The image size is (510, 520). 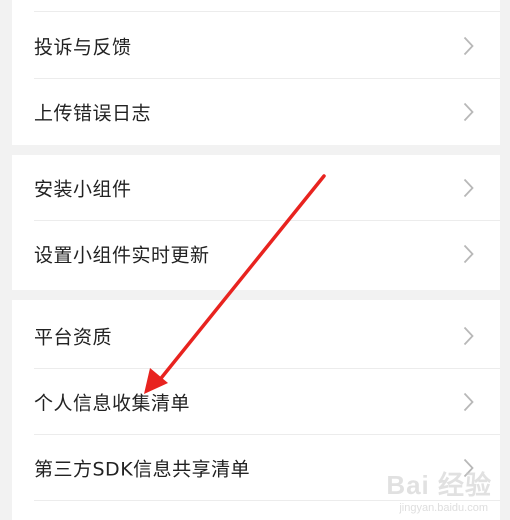 I want to click on top-divider, so click(x=267, y=11).